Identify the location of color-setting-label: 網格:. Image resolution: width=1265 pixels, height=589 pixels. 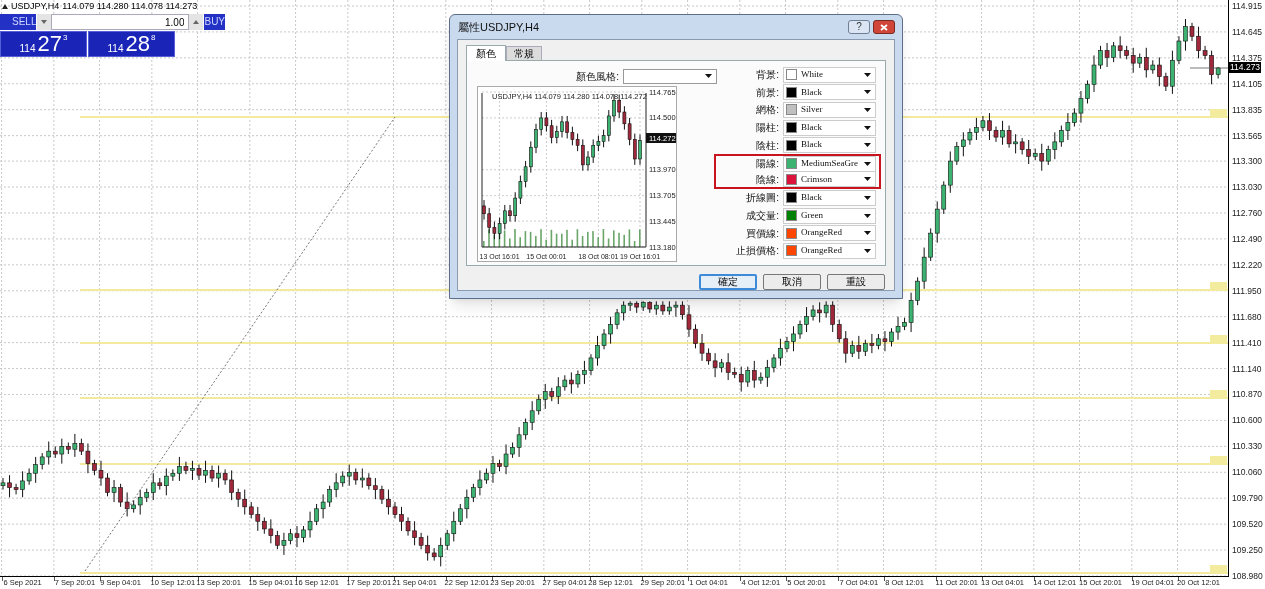
(767, 110).